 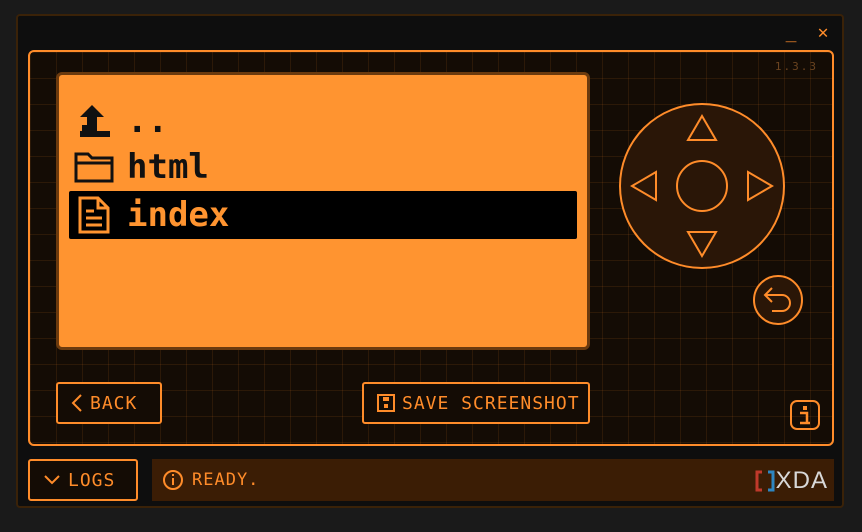 What do you see at coordinates (778, 300) in the screenshot?
I see `return-button` at bounding box center [778, 300].